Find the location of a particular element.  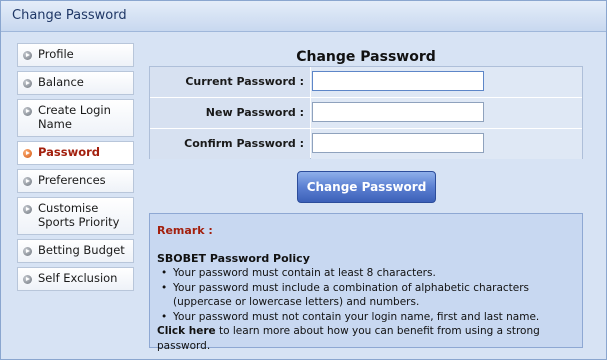

current-password-row: Current Password : is located at coordinates (366, 82).